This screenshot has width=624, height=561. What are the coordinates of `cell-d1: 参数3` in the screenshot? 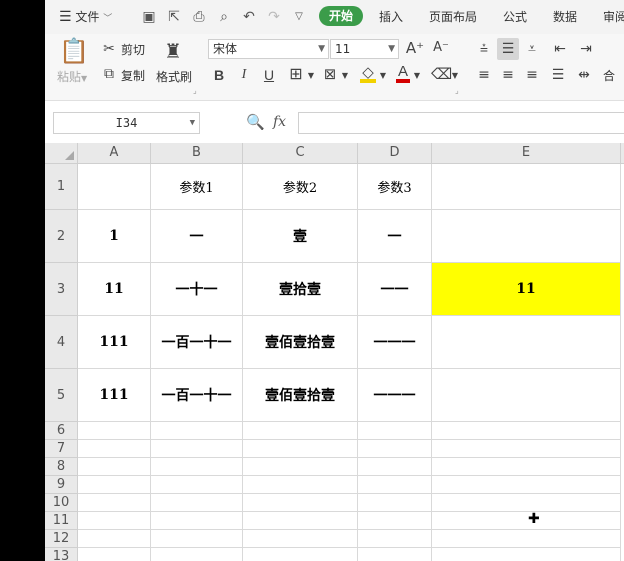 It's located at (395, 187).